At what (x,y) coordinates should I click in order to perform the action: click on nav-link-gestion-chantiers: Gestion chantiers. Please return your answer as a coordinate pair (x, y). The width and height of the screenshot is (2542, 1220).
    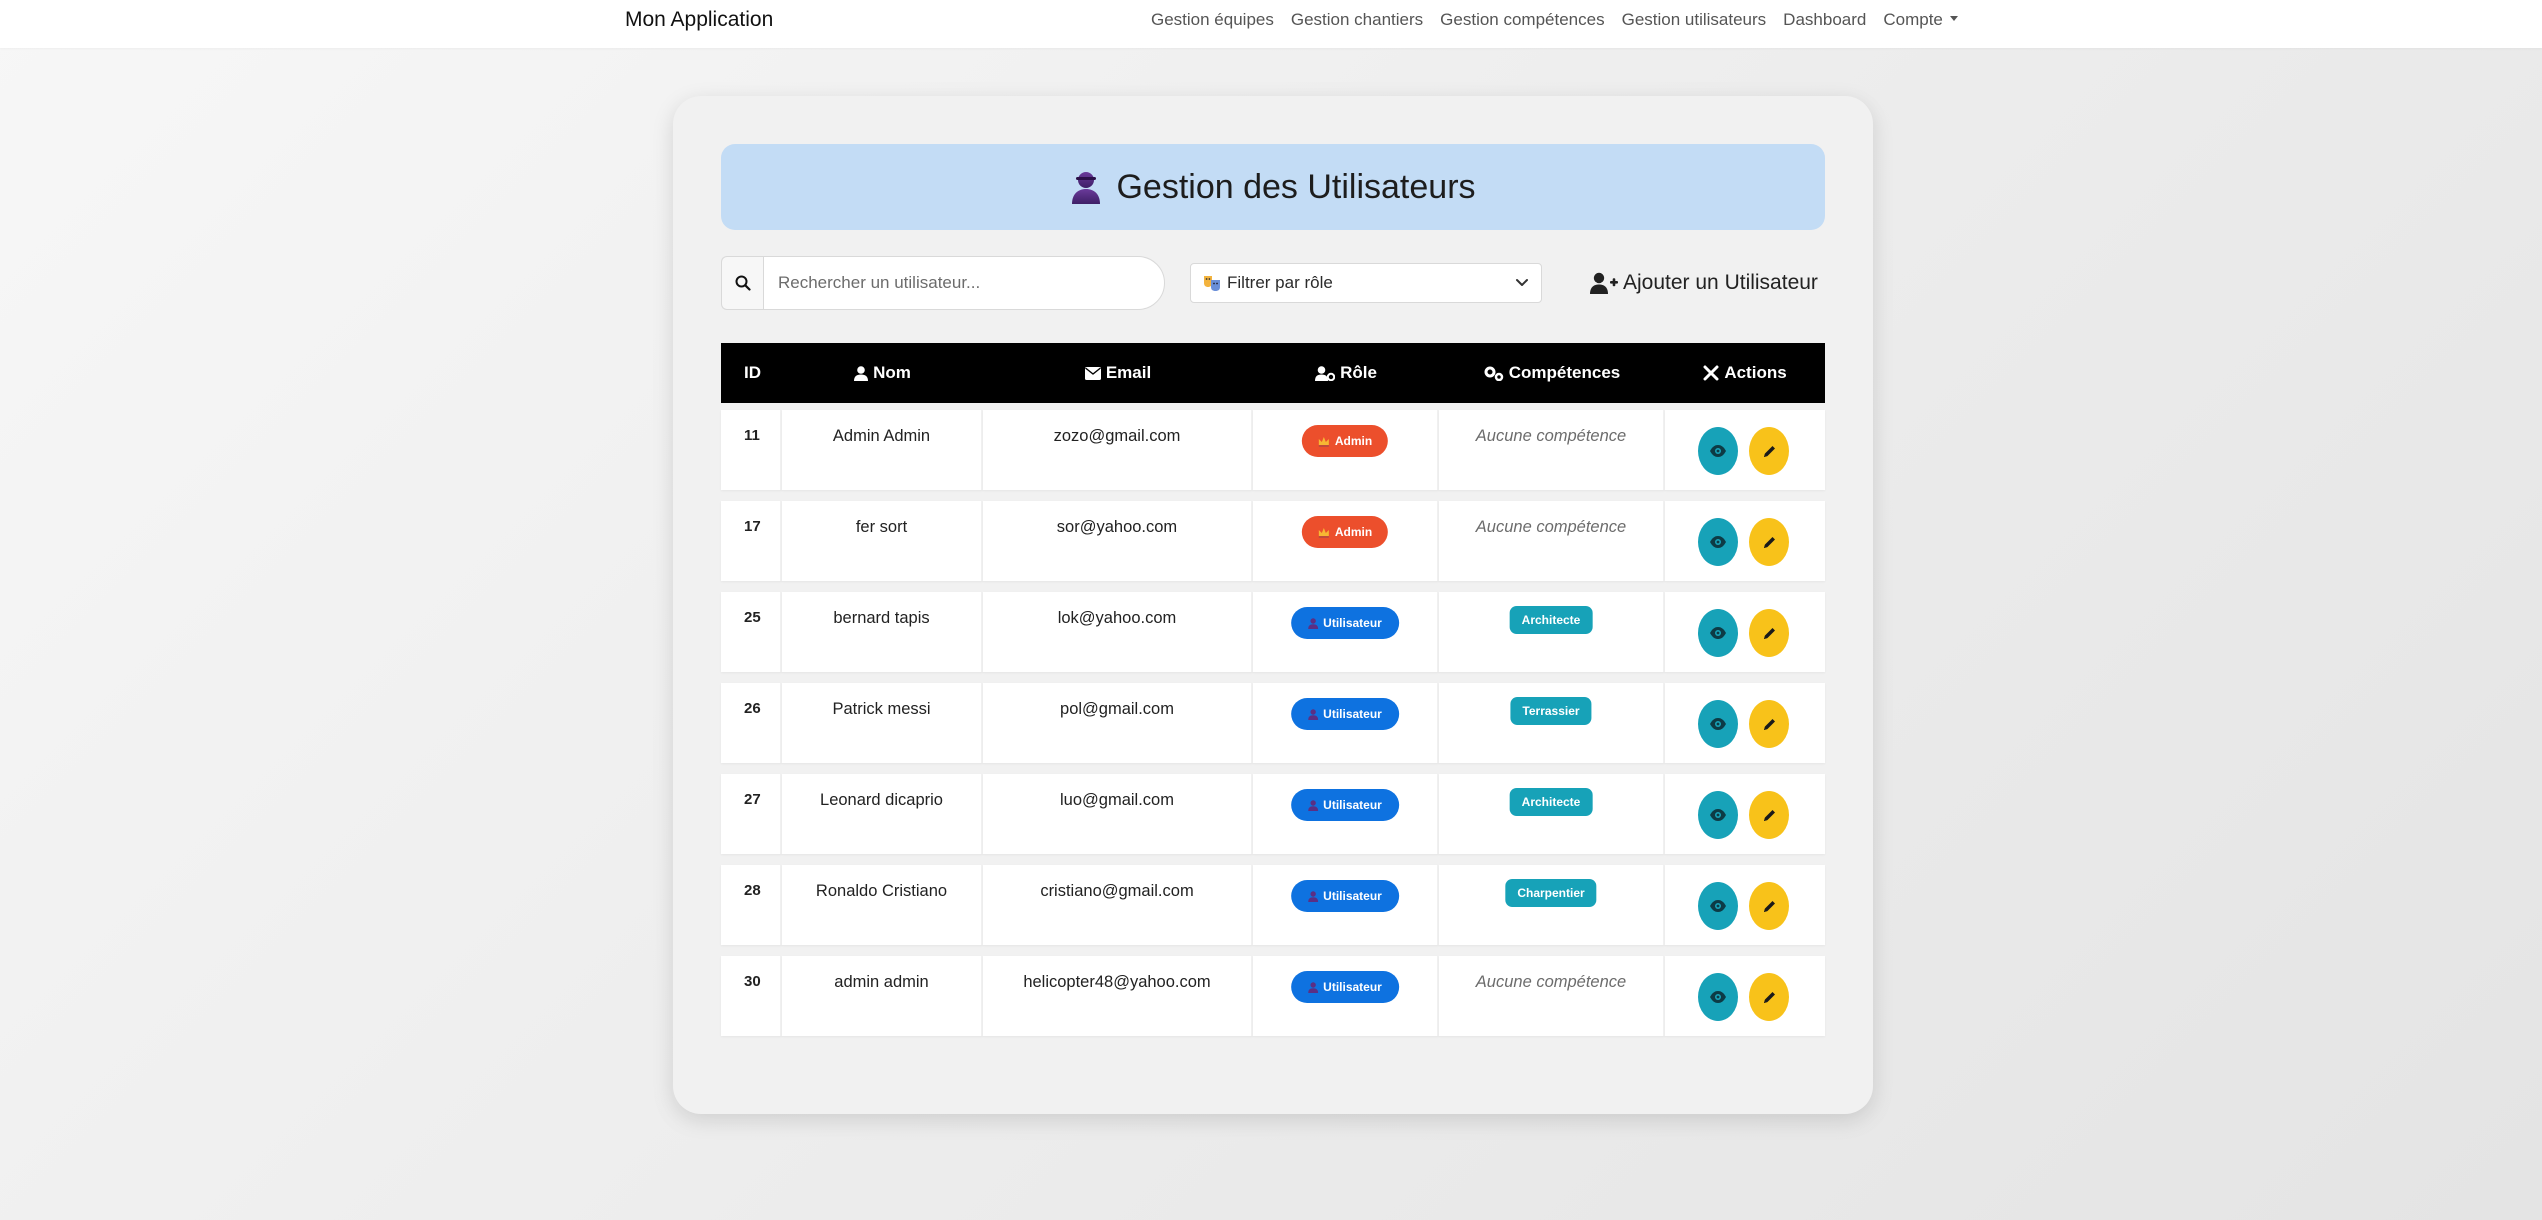
    Looking at the image, I should click on (1356, 20).